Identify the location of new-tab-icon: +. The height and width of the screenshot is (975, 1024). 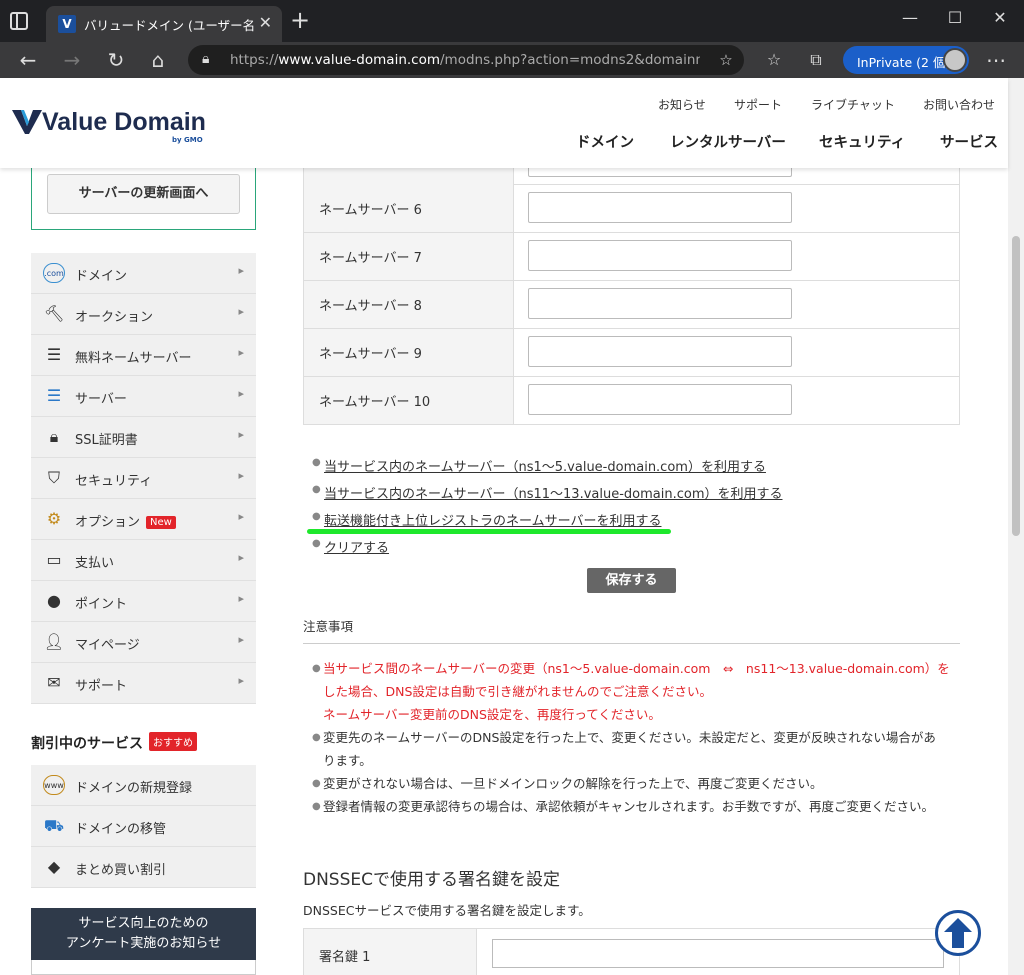
(300, 20).